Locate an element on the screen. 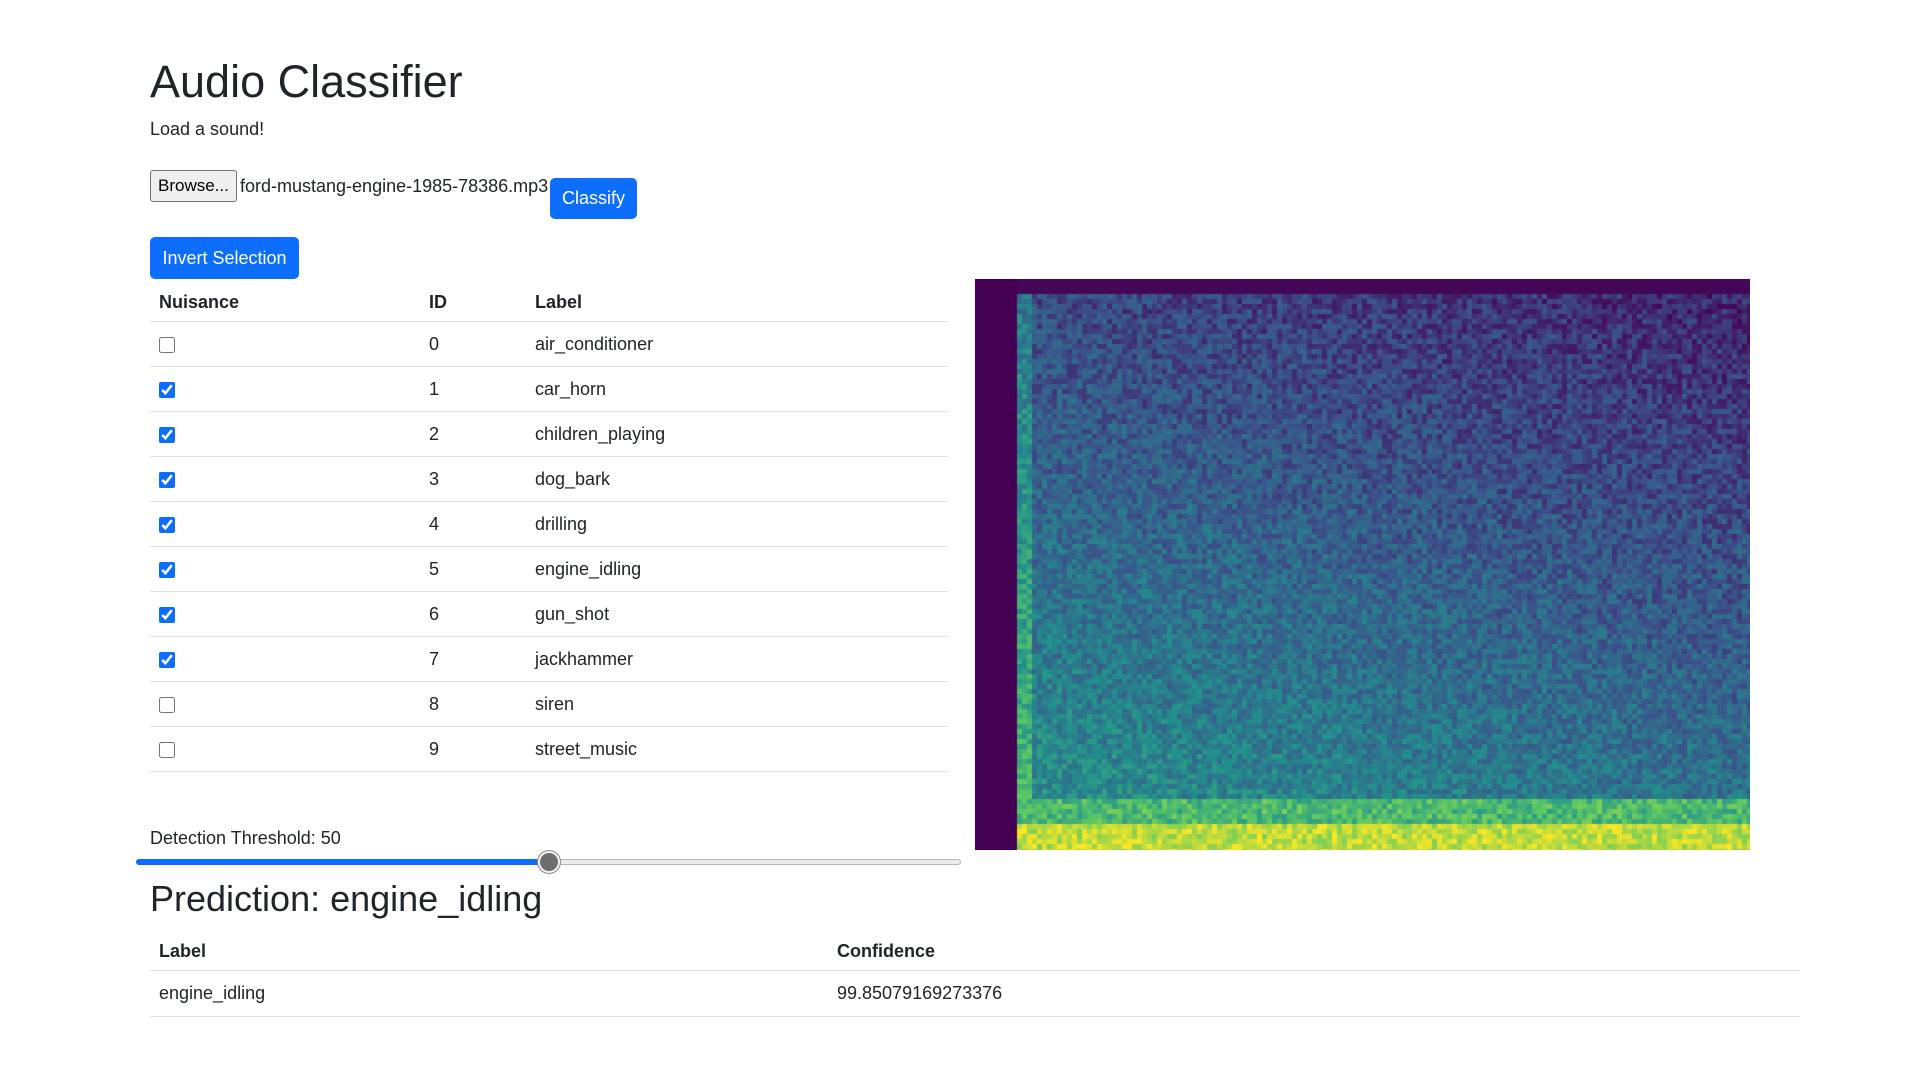  id-cell: 5 is located at coordinates (473, 569).